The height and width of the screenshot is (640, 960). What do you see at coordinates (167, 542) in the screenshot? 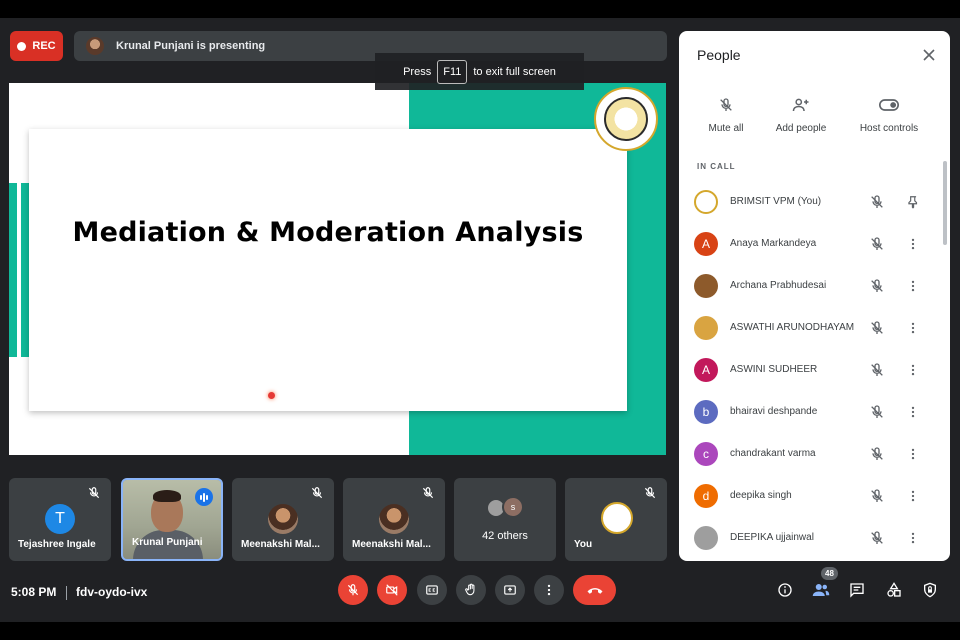
I see `participant-name: Krunal Punjani` at bounding box center [167, 542].